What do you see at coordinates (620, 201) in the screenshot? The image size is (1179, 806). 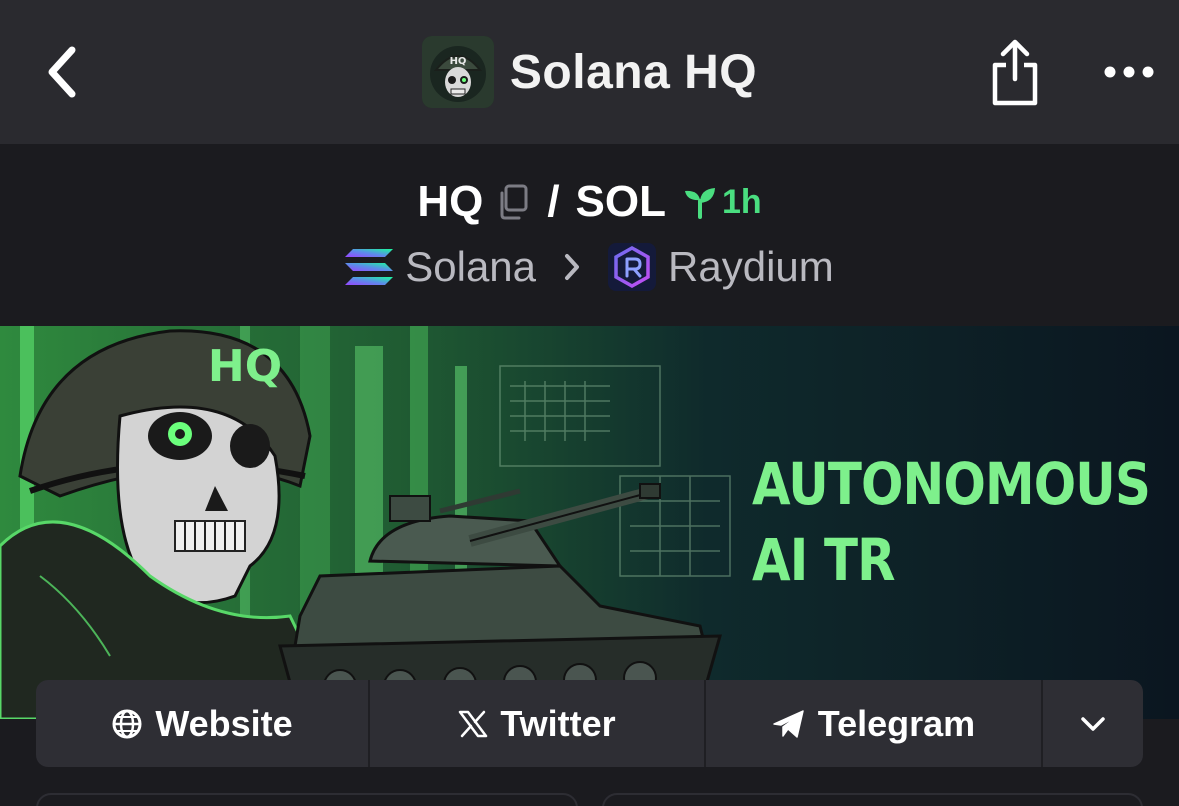 I see `pair-quote-symbol: SOL` at bounding box center [620, 201].